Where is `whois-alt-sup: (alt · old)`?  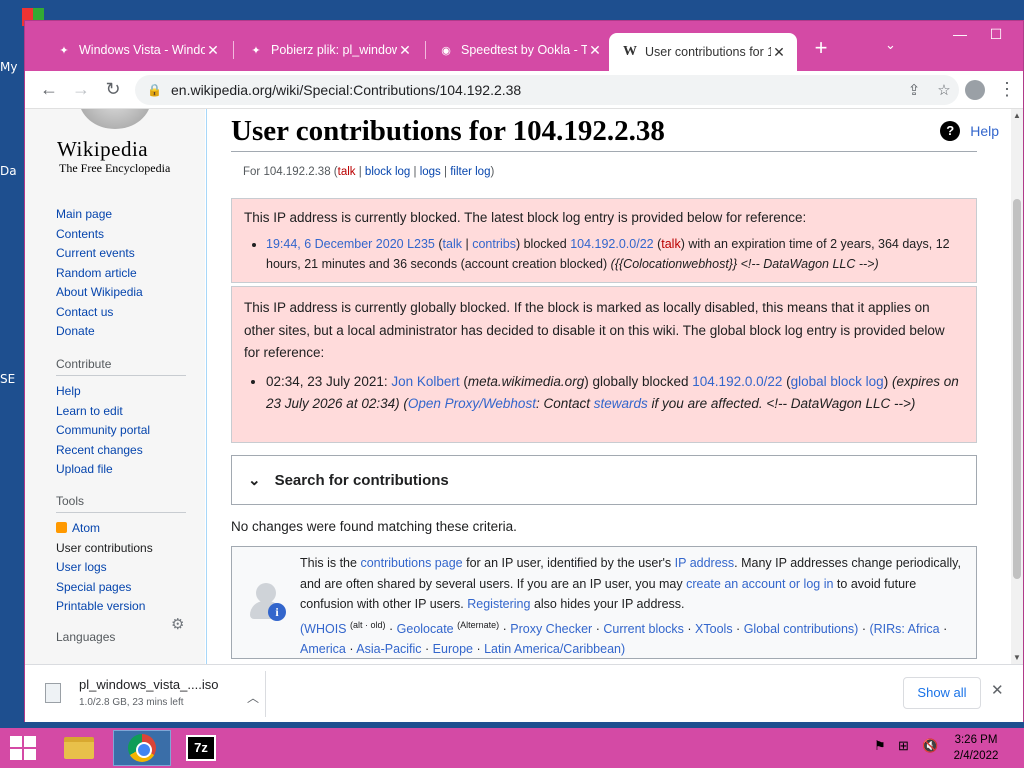 whois-alt-sup: (alt · old) is located at coordinates (368, 625).